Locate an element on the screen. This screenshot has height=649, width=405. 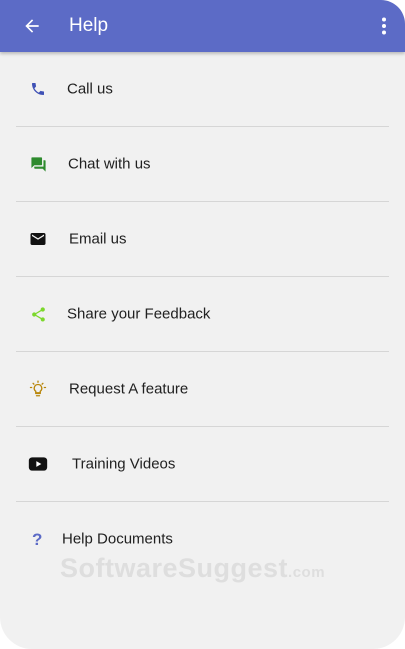
more-options-button is located at coordinates (384, 26).